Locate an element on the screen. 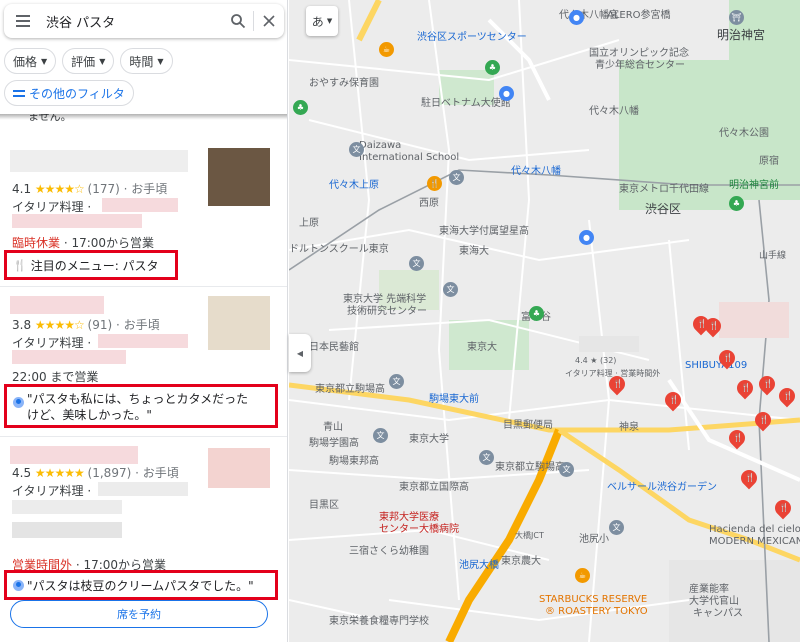  highway is located at coordinates (369, 21).